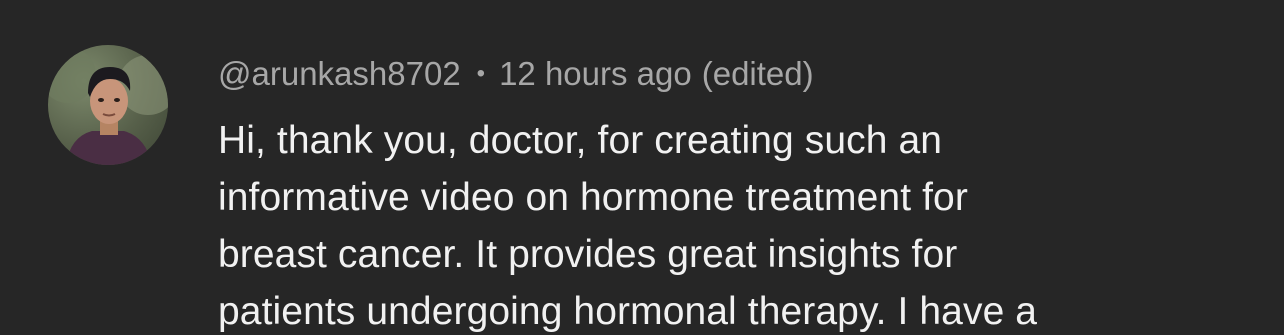  I want to click on author-handle: @arunkash8702, so click(339, 74).